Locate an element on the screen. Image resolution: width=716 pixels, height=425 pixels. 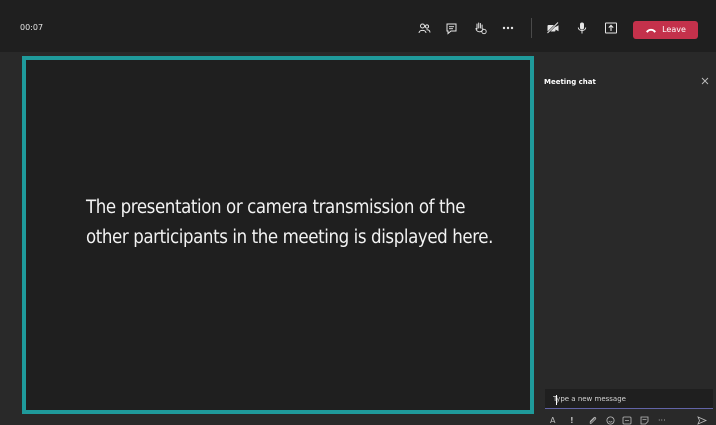
chat-message-input is located at coordinates (629, 399).